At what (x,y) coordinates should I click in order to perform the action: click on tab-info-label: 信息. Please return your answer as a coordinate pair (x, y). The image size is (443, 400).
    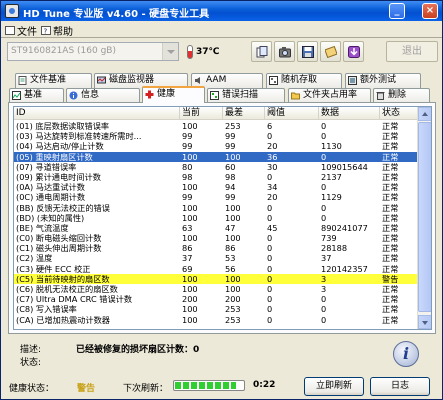
    Looking at the image, I should click on (90, 95).